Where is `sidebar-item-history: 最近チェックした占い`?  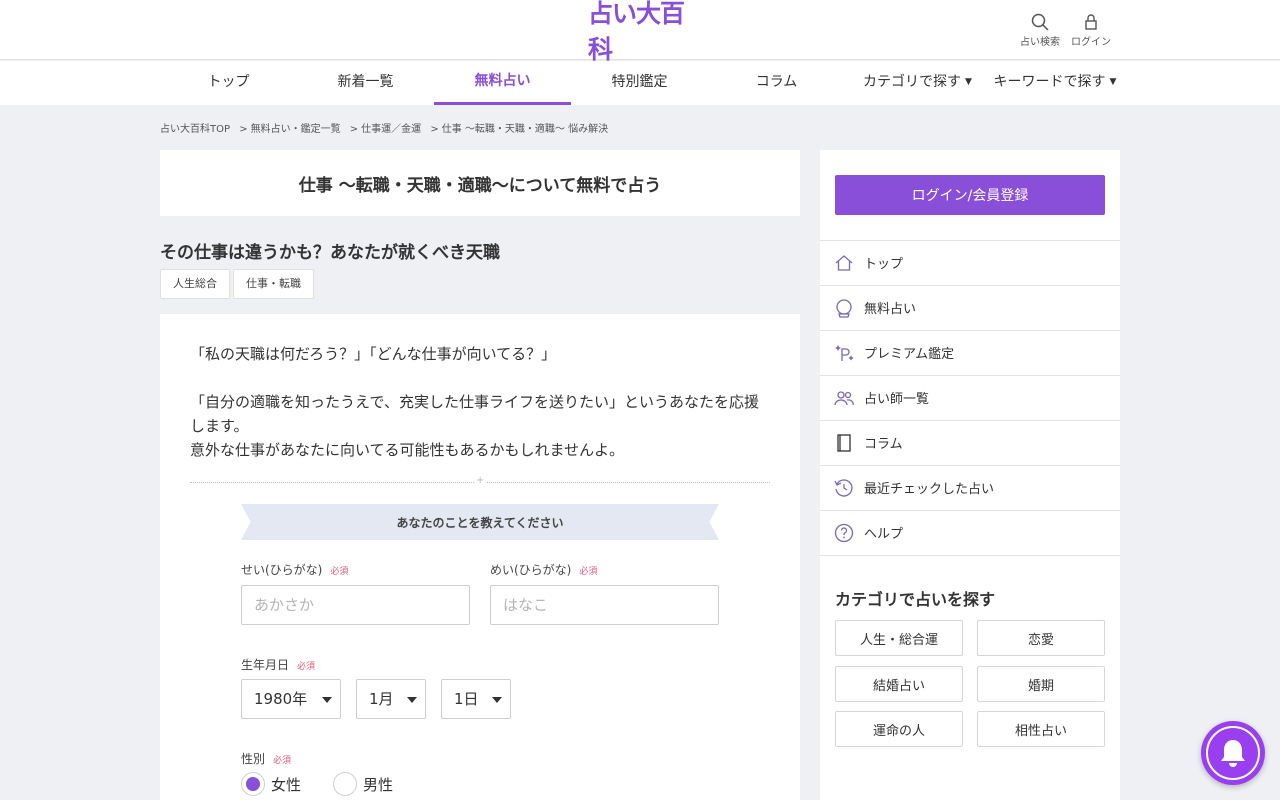
sidebar-item-history: 最近チェックした占い is located at coordinates (970, 487).